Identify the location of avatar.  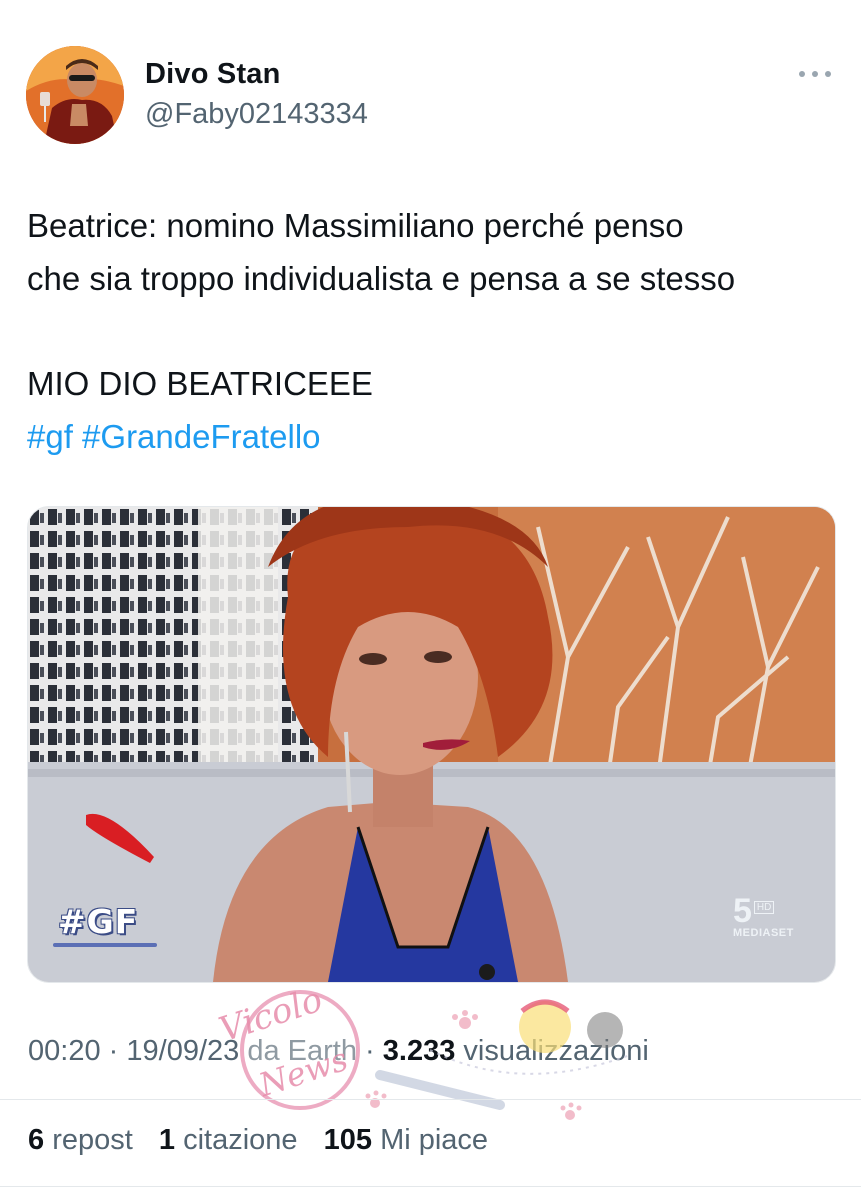
(75, 95).